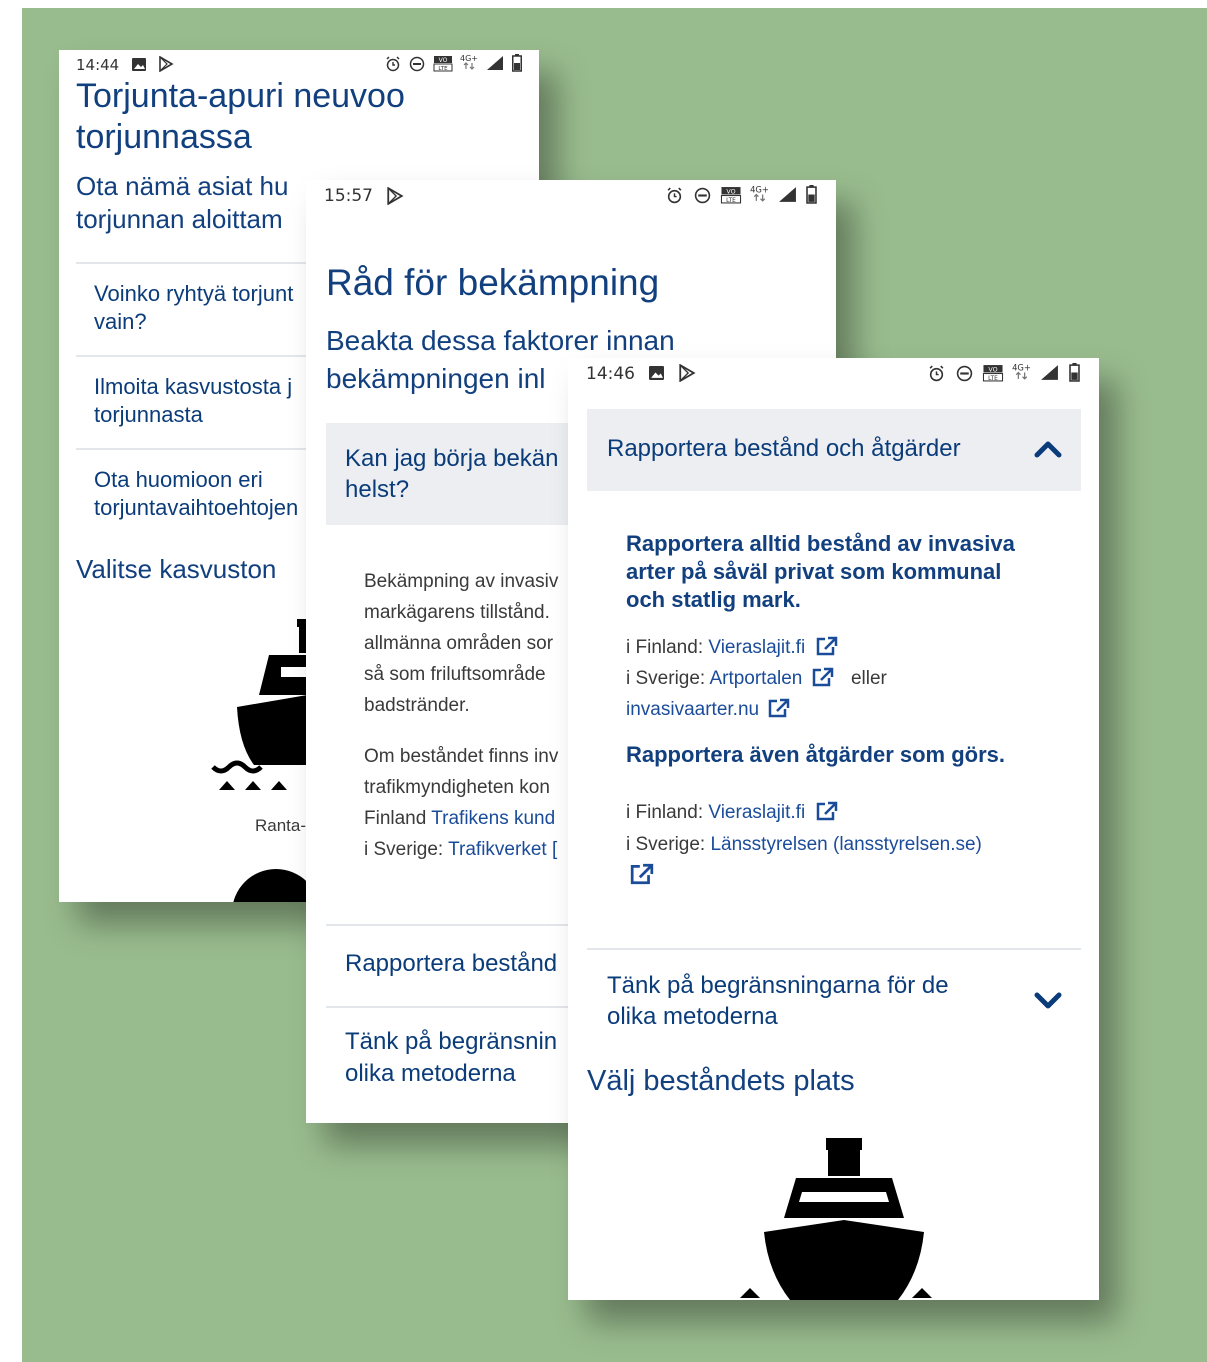 This screenshot has width=1207, height=1362. I want to click on option-label: Ranta-, so click(281, 825).